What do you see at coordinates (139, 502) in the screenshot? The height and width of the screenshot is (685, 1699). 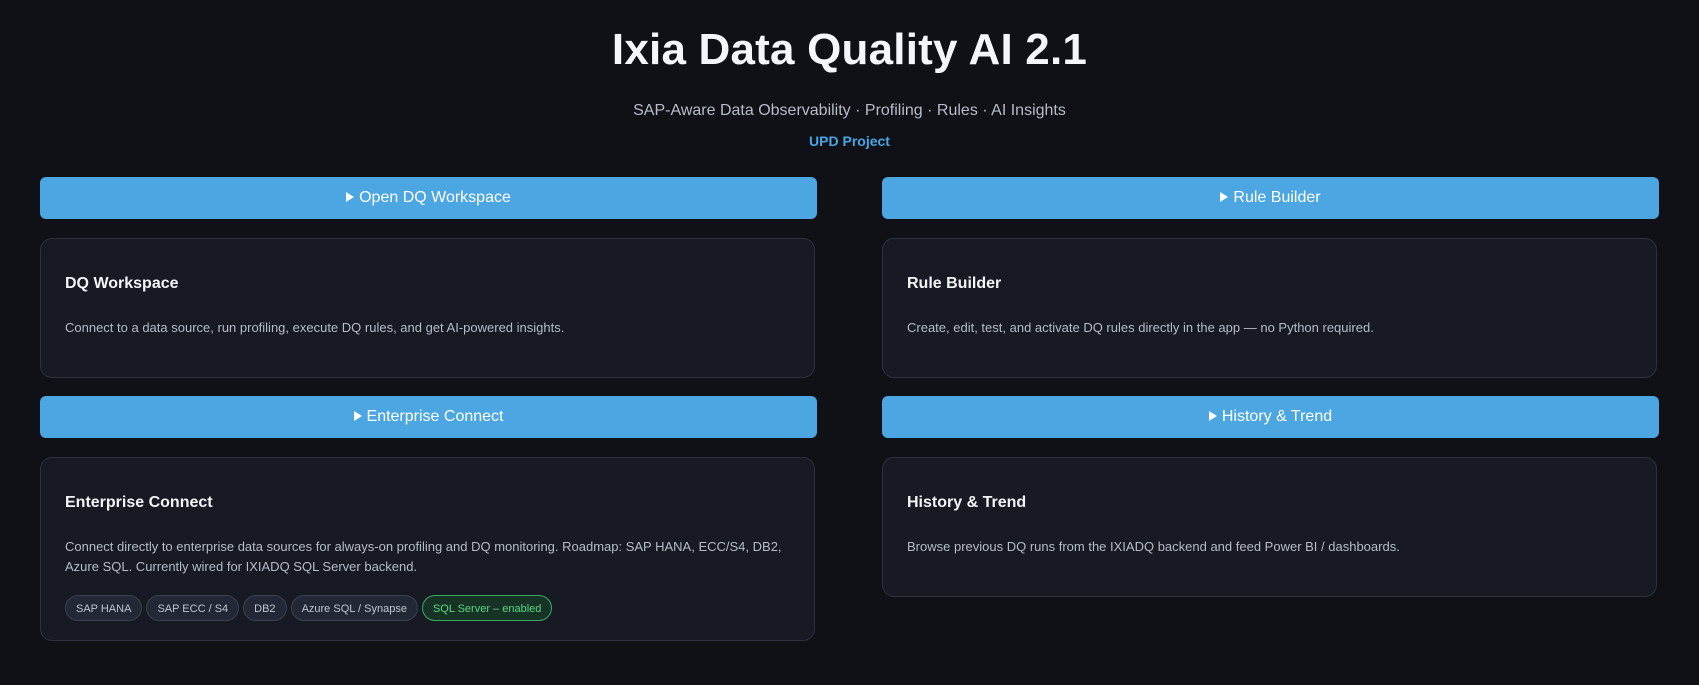 I see `enterprise-connect-card-title: Enterprise Connect` at bounding box center [139, 502].